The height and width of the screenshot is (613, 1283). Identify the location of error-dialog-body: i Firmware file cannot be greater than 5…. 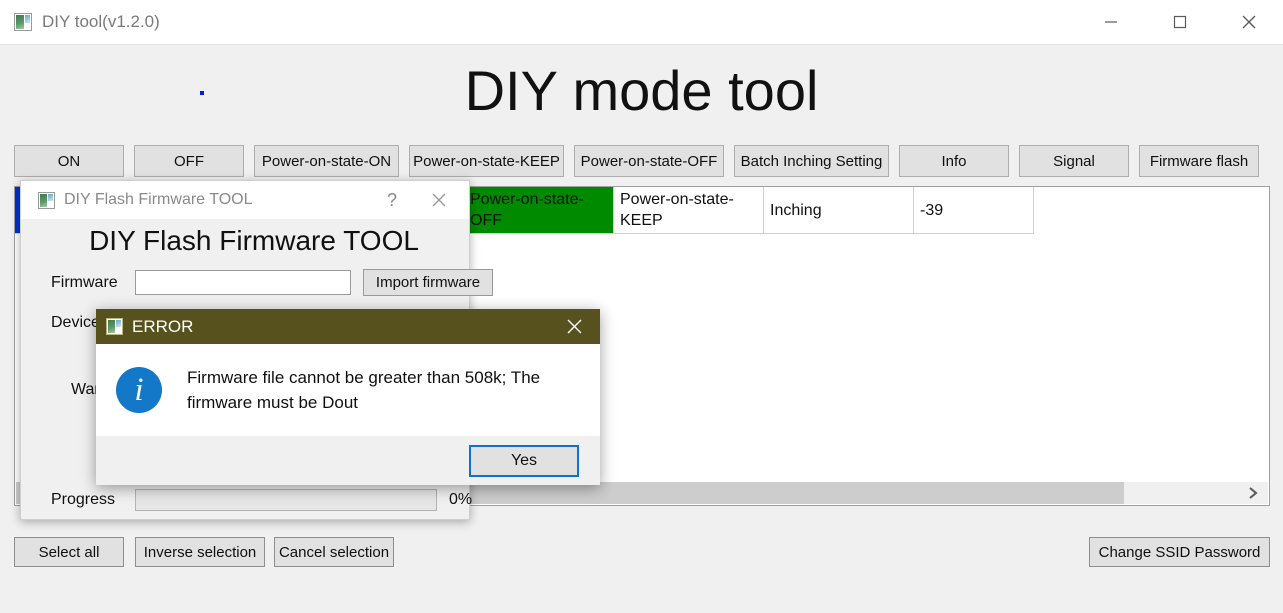
(348, 390).